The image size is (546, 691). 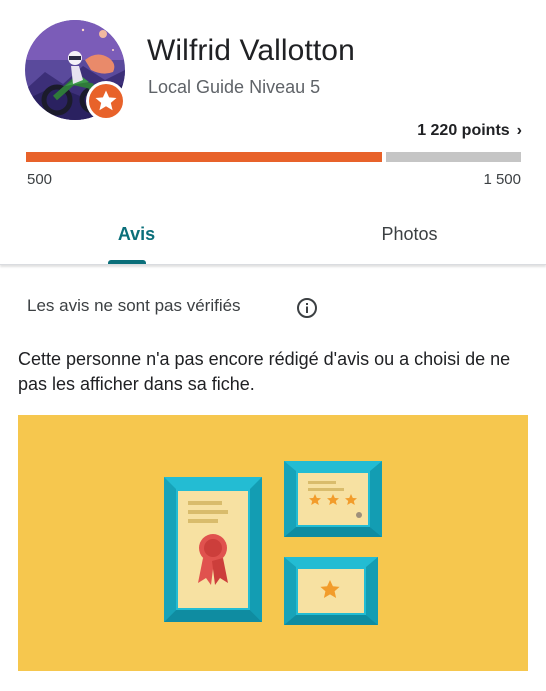 I want to click on tab-avis: Avis, so click(x=136, y=235).